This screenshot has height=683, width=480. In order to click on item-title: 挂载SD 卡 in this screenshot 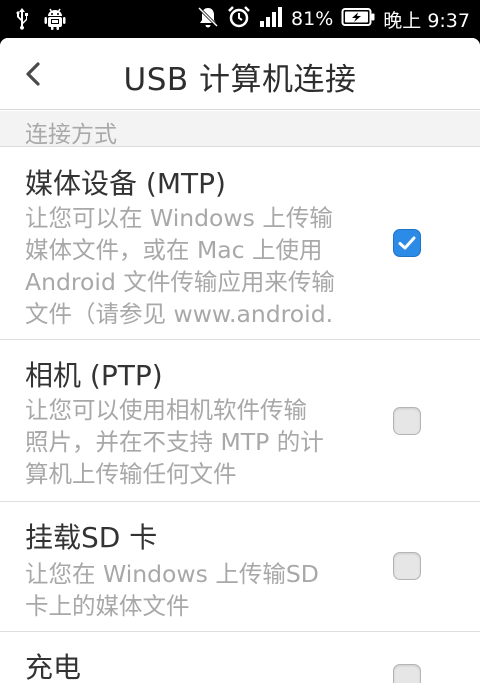, I will do `click(91, 537)`.